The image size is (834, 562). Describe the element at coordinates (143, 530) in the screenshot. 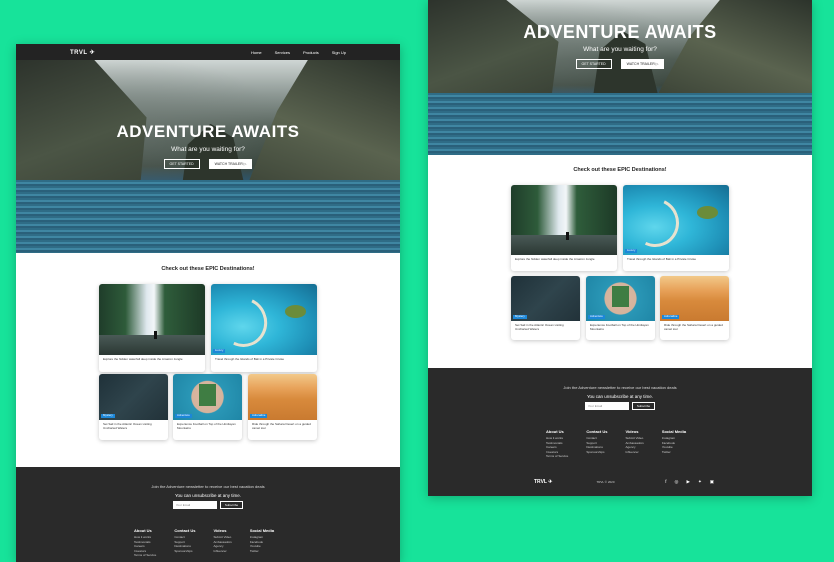

I see `footer-col-title: About Us` at that location.